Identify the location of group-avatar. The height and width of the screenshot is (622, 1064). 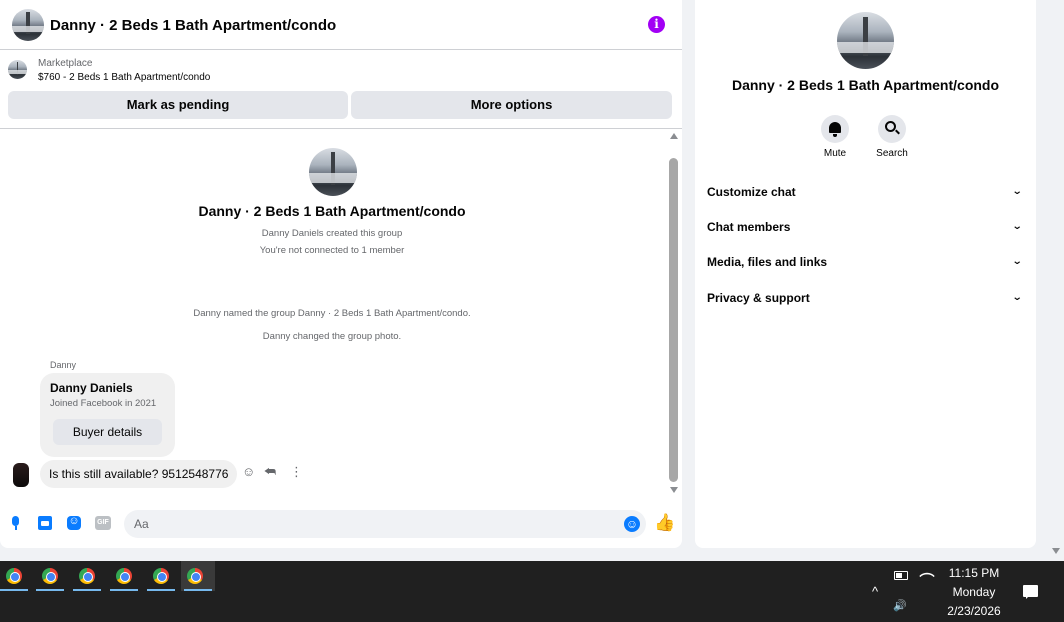
(28, 25).